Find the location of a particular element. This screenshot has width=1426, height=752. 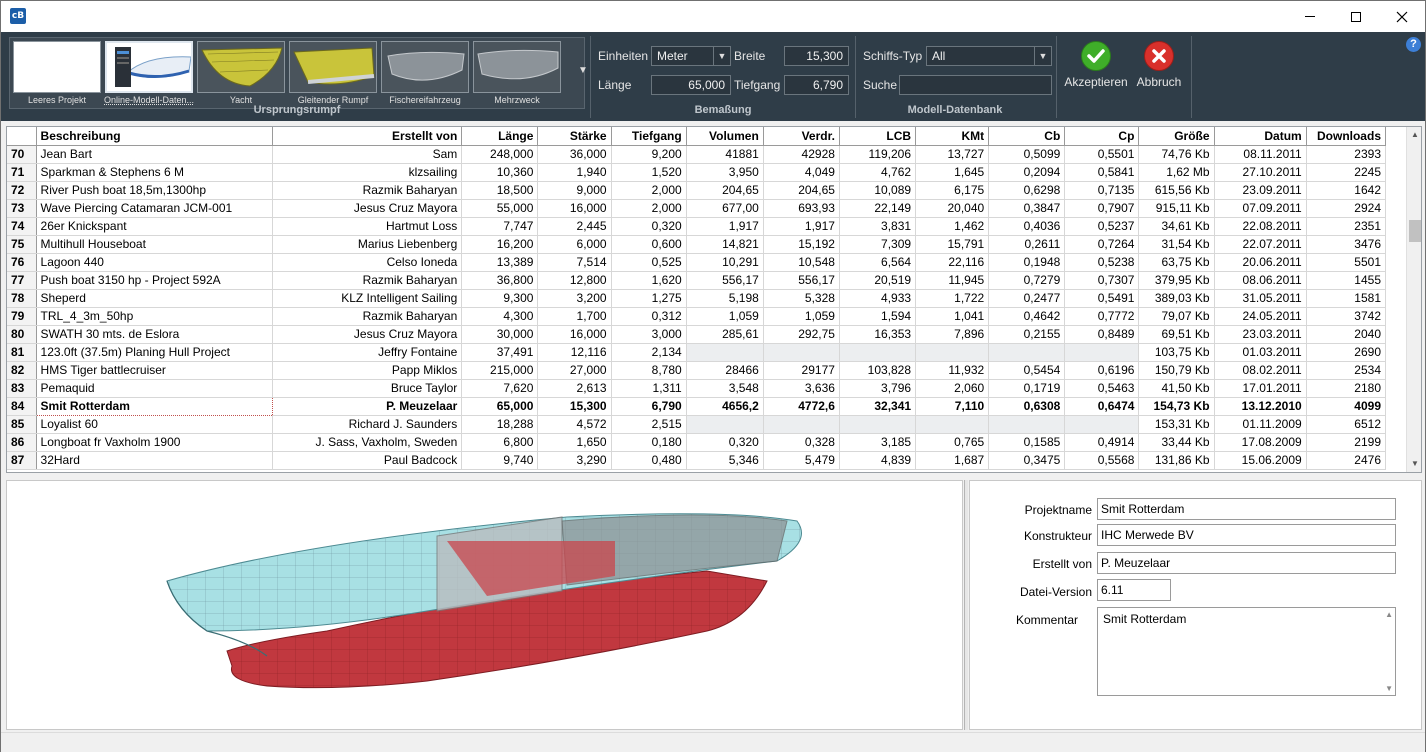

column-header: LCB is located at coordinates (878, 136).